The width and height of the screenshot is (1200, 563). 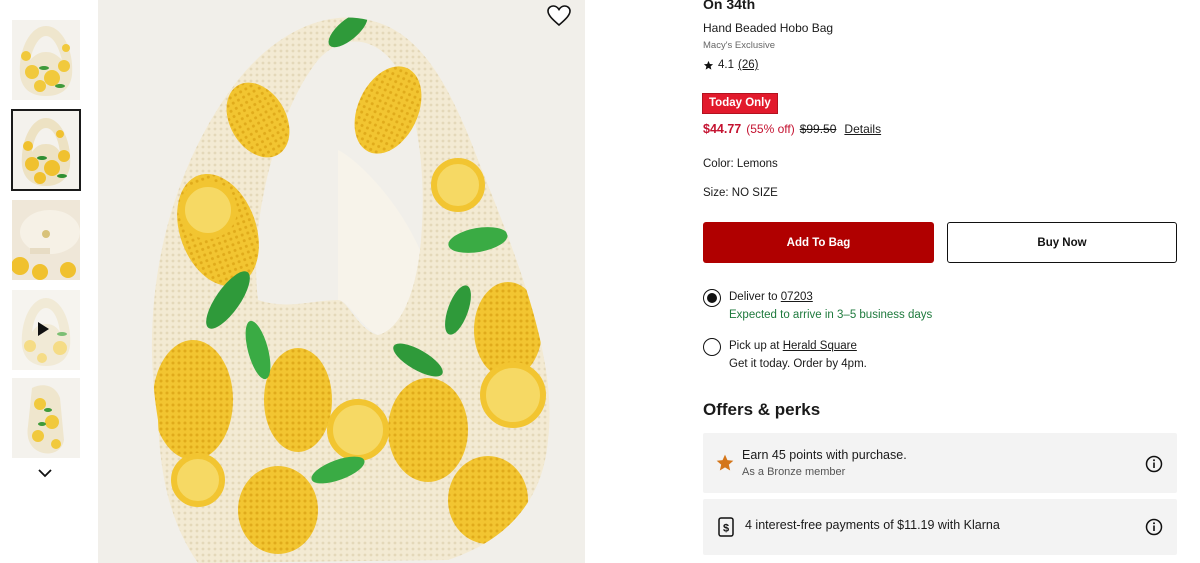 I want to click on thumbnail-video, so click(x=46, y=330).